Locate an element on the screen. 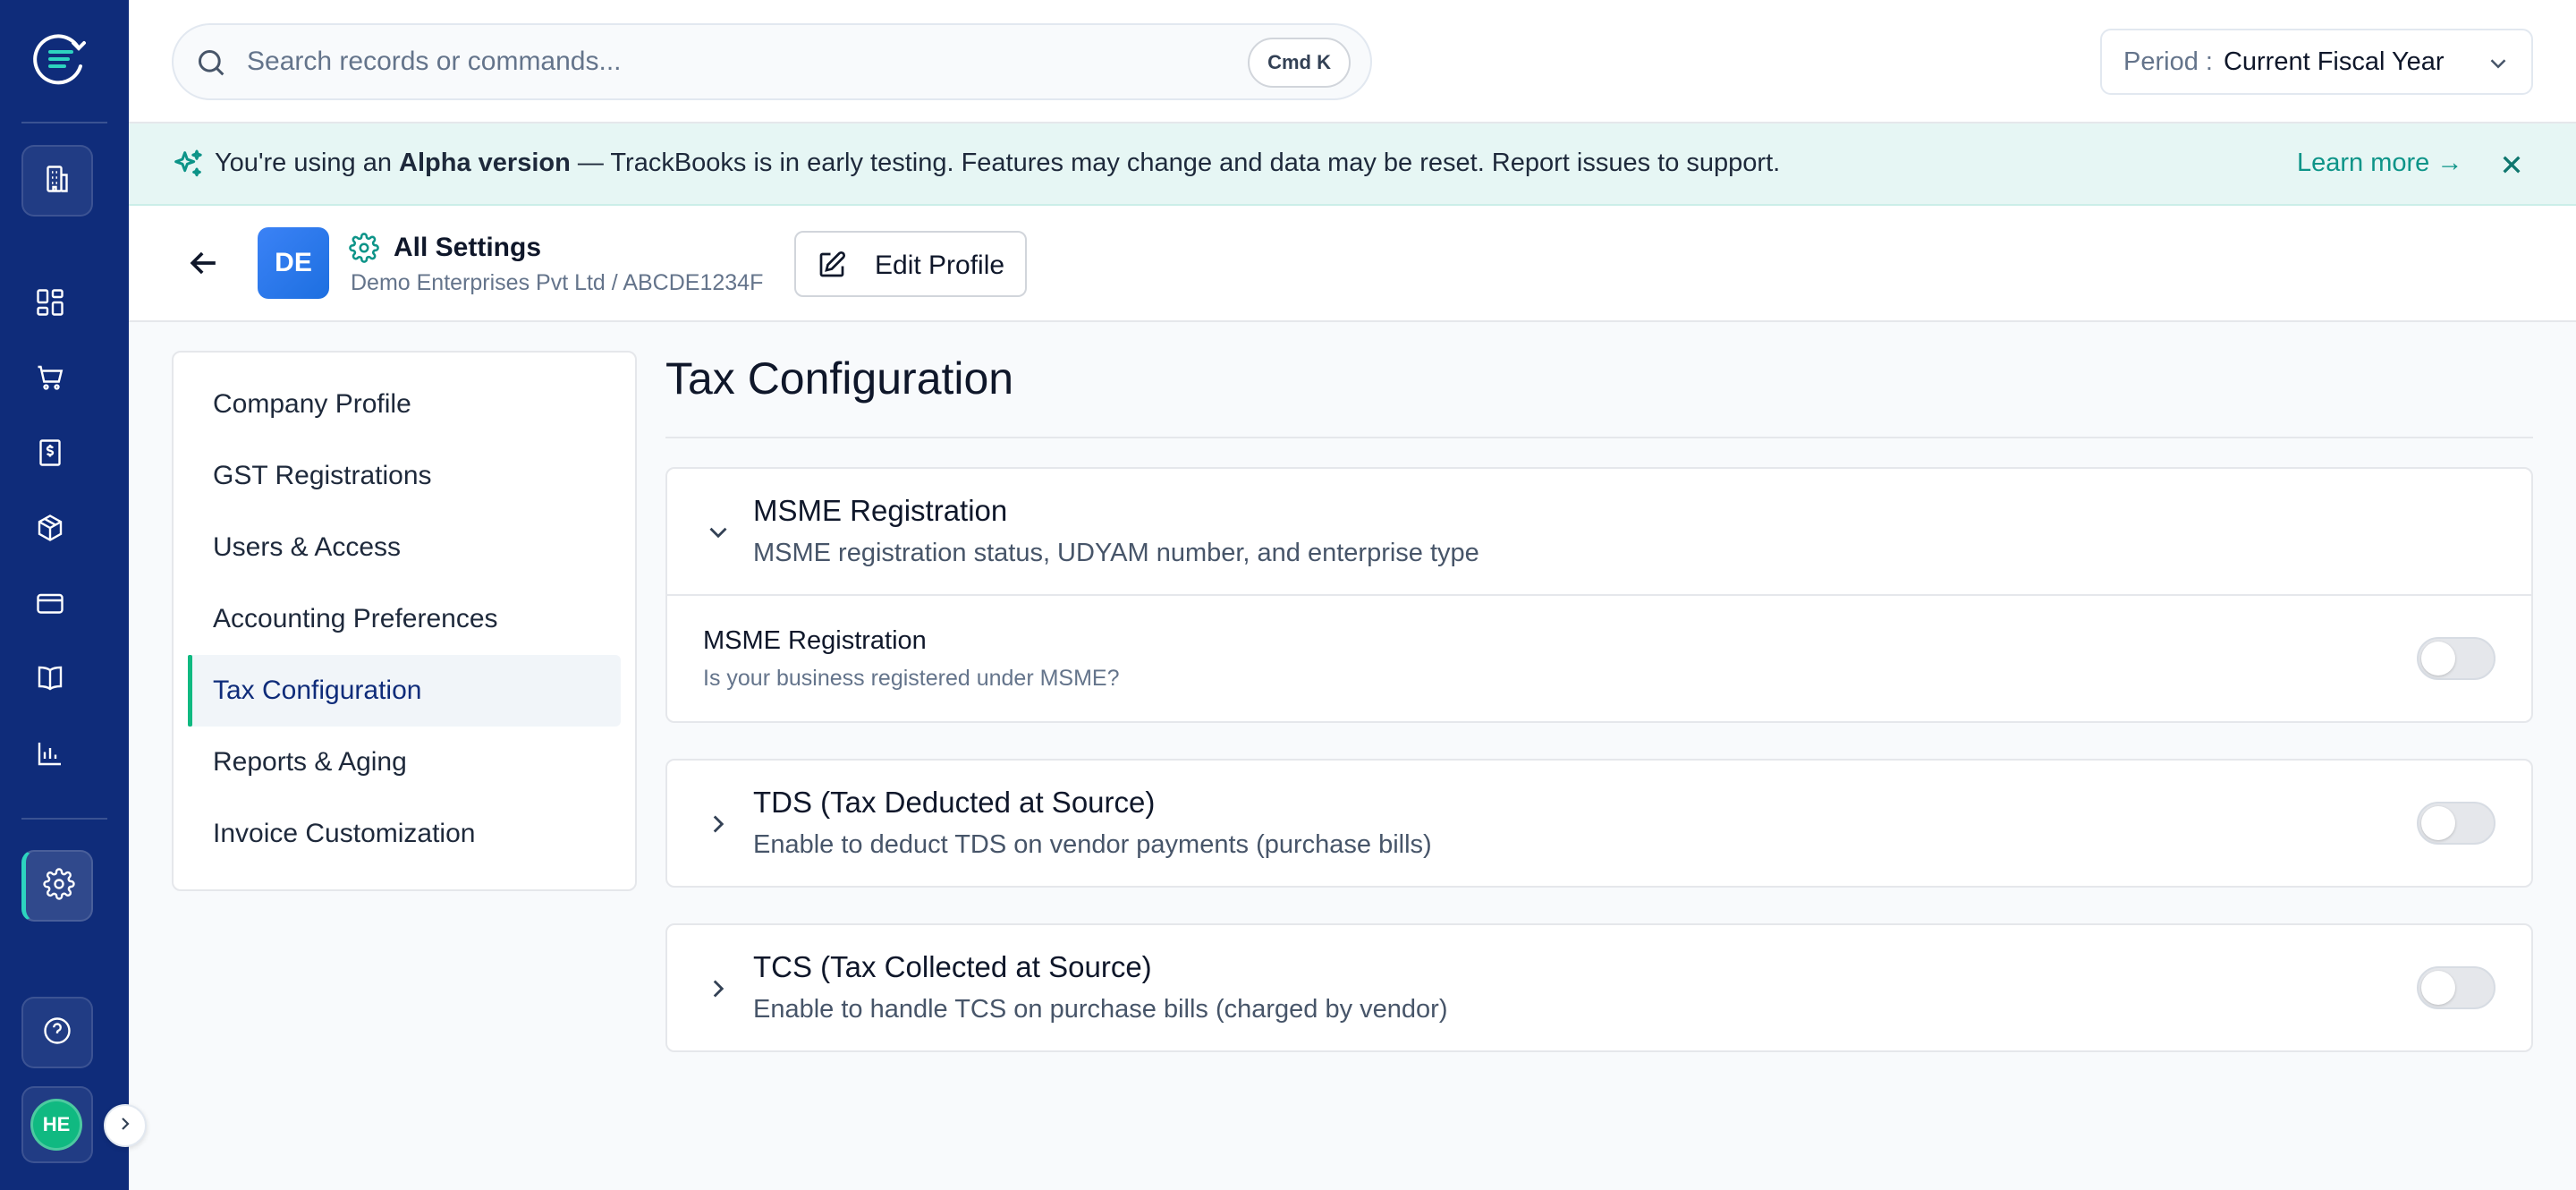  gear-icon is located at coordinates (58, 886).